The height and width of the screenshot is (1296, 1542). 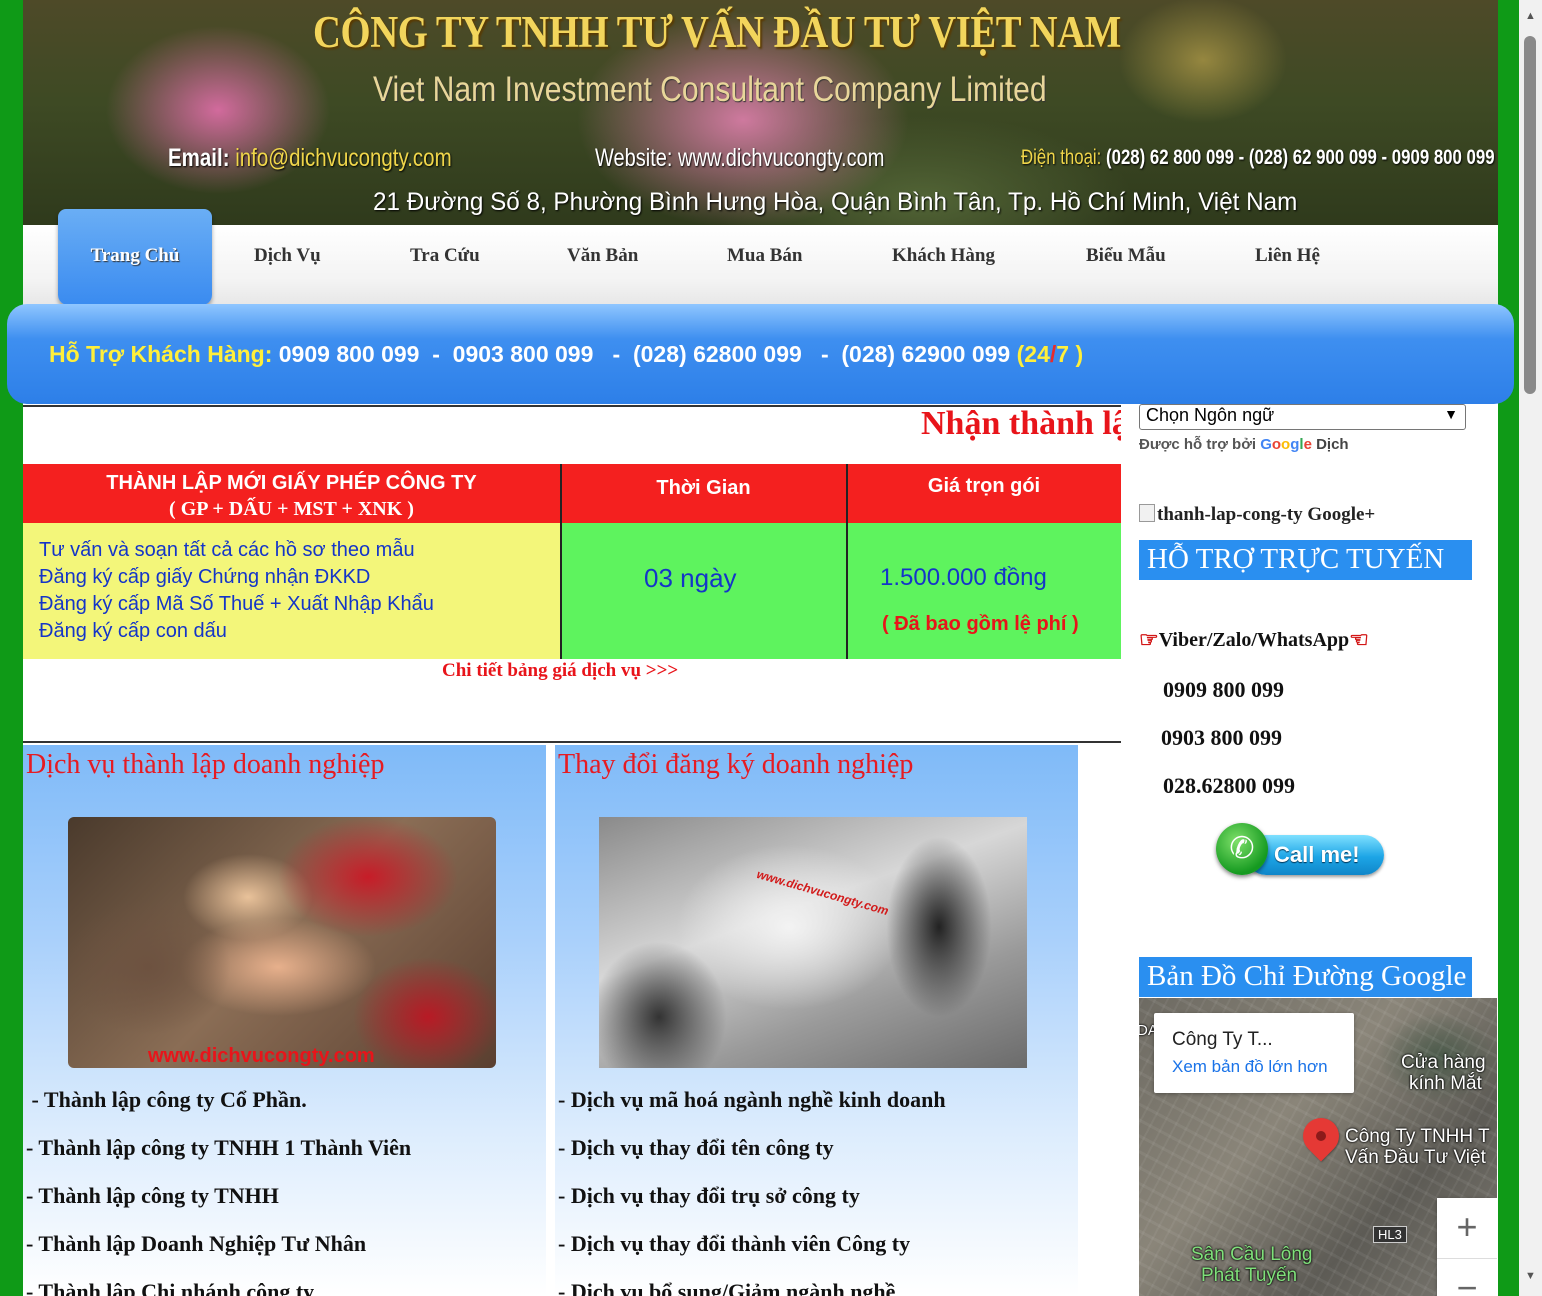 What do you see at coordinates (1079, 354) in the screenshot?
I see `support-close: )` at bounding box center [1079, 354].